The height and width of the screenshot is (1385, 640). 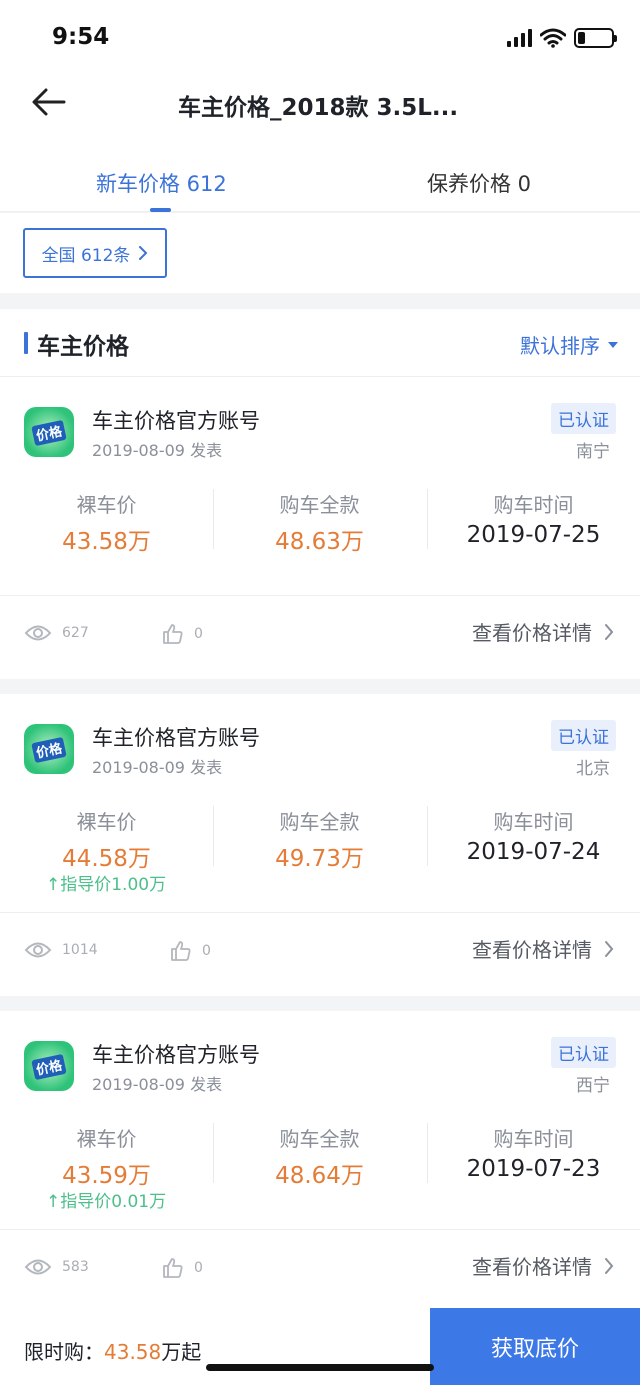 What do you see at coordinates (320, 35) in the screenshot?
I see `status-bar: 9:54` at bounding box center [320, 35].